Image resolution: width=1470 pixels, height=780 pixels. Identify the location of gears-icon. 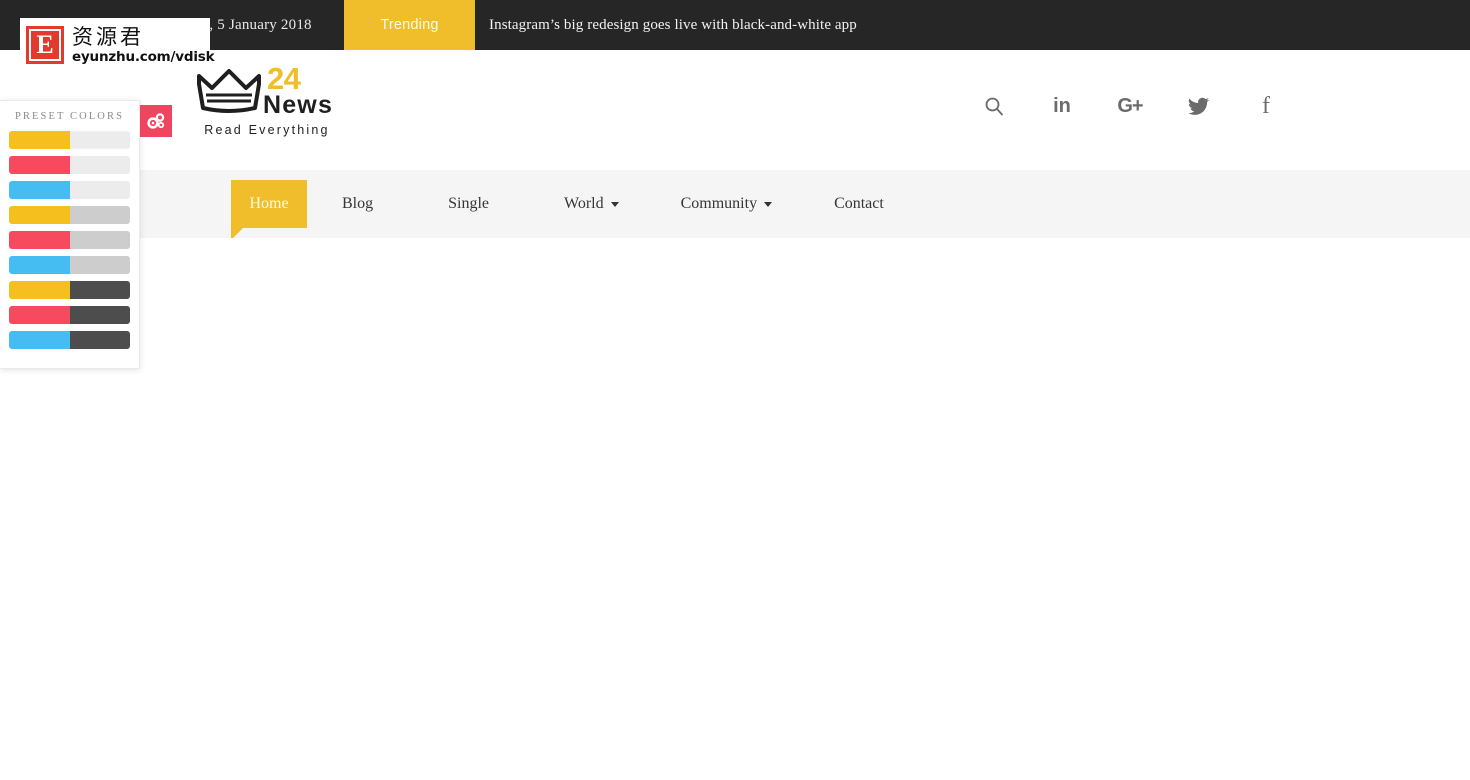
(156, 121).